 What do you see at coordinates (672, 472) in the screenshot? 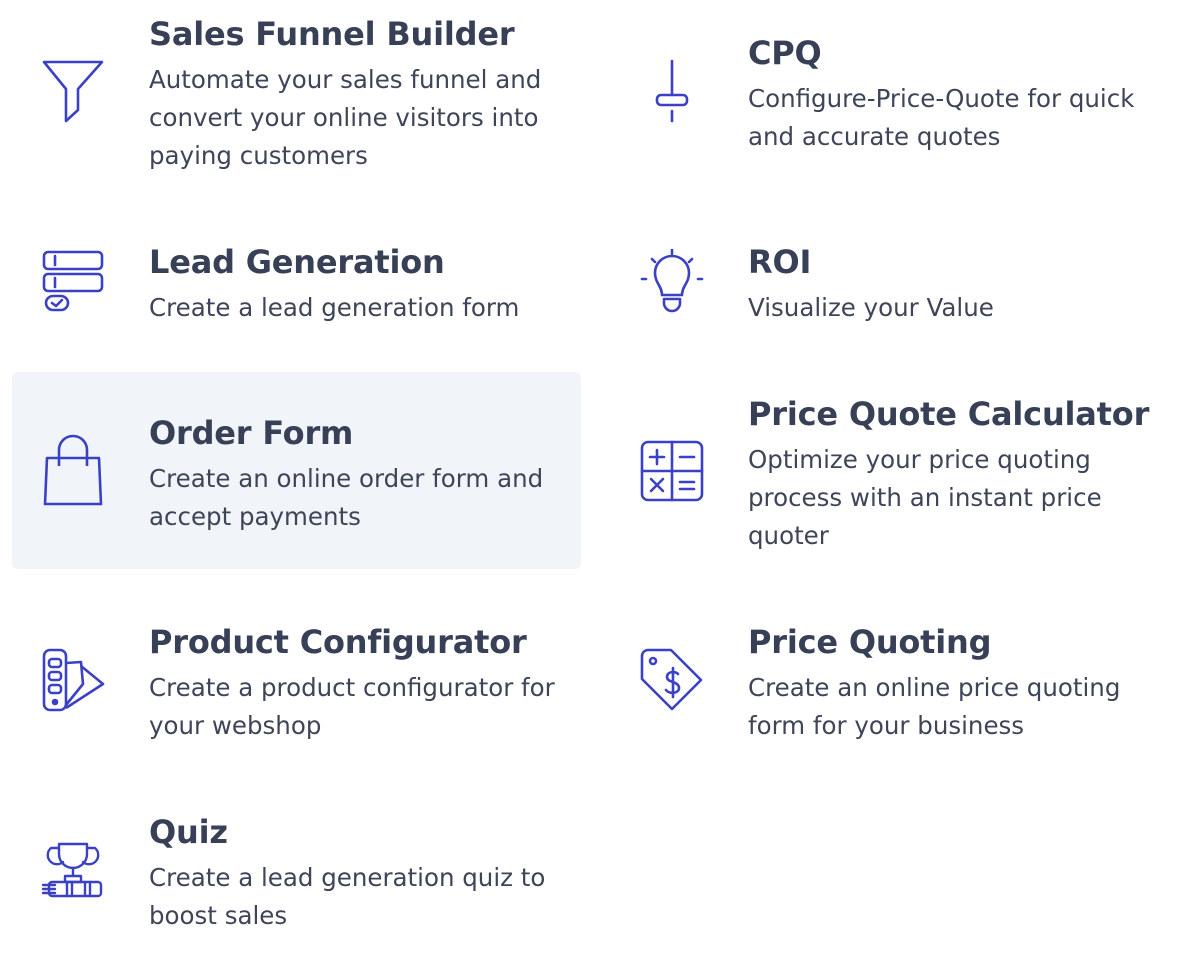
I see `calculator-icon` at bounding box center [672, 472].